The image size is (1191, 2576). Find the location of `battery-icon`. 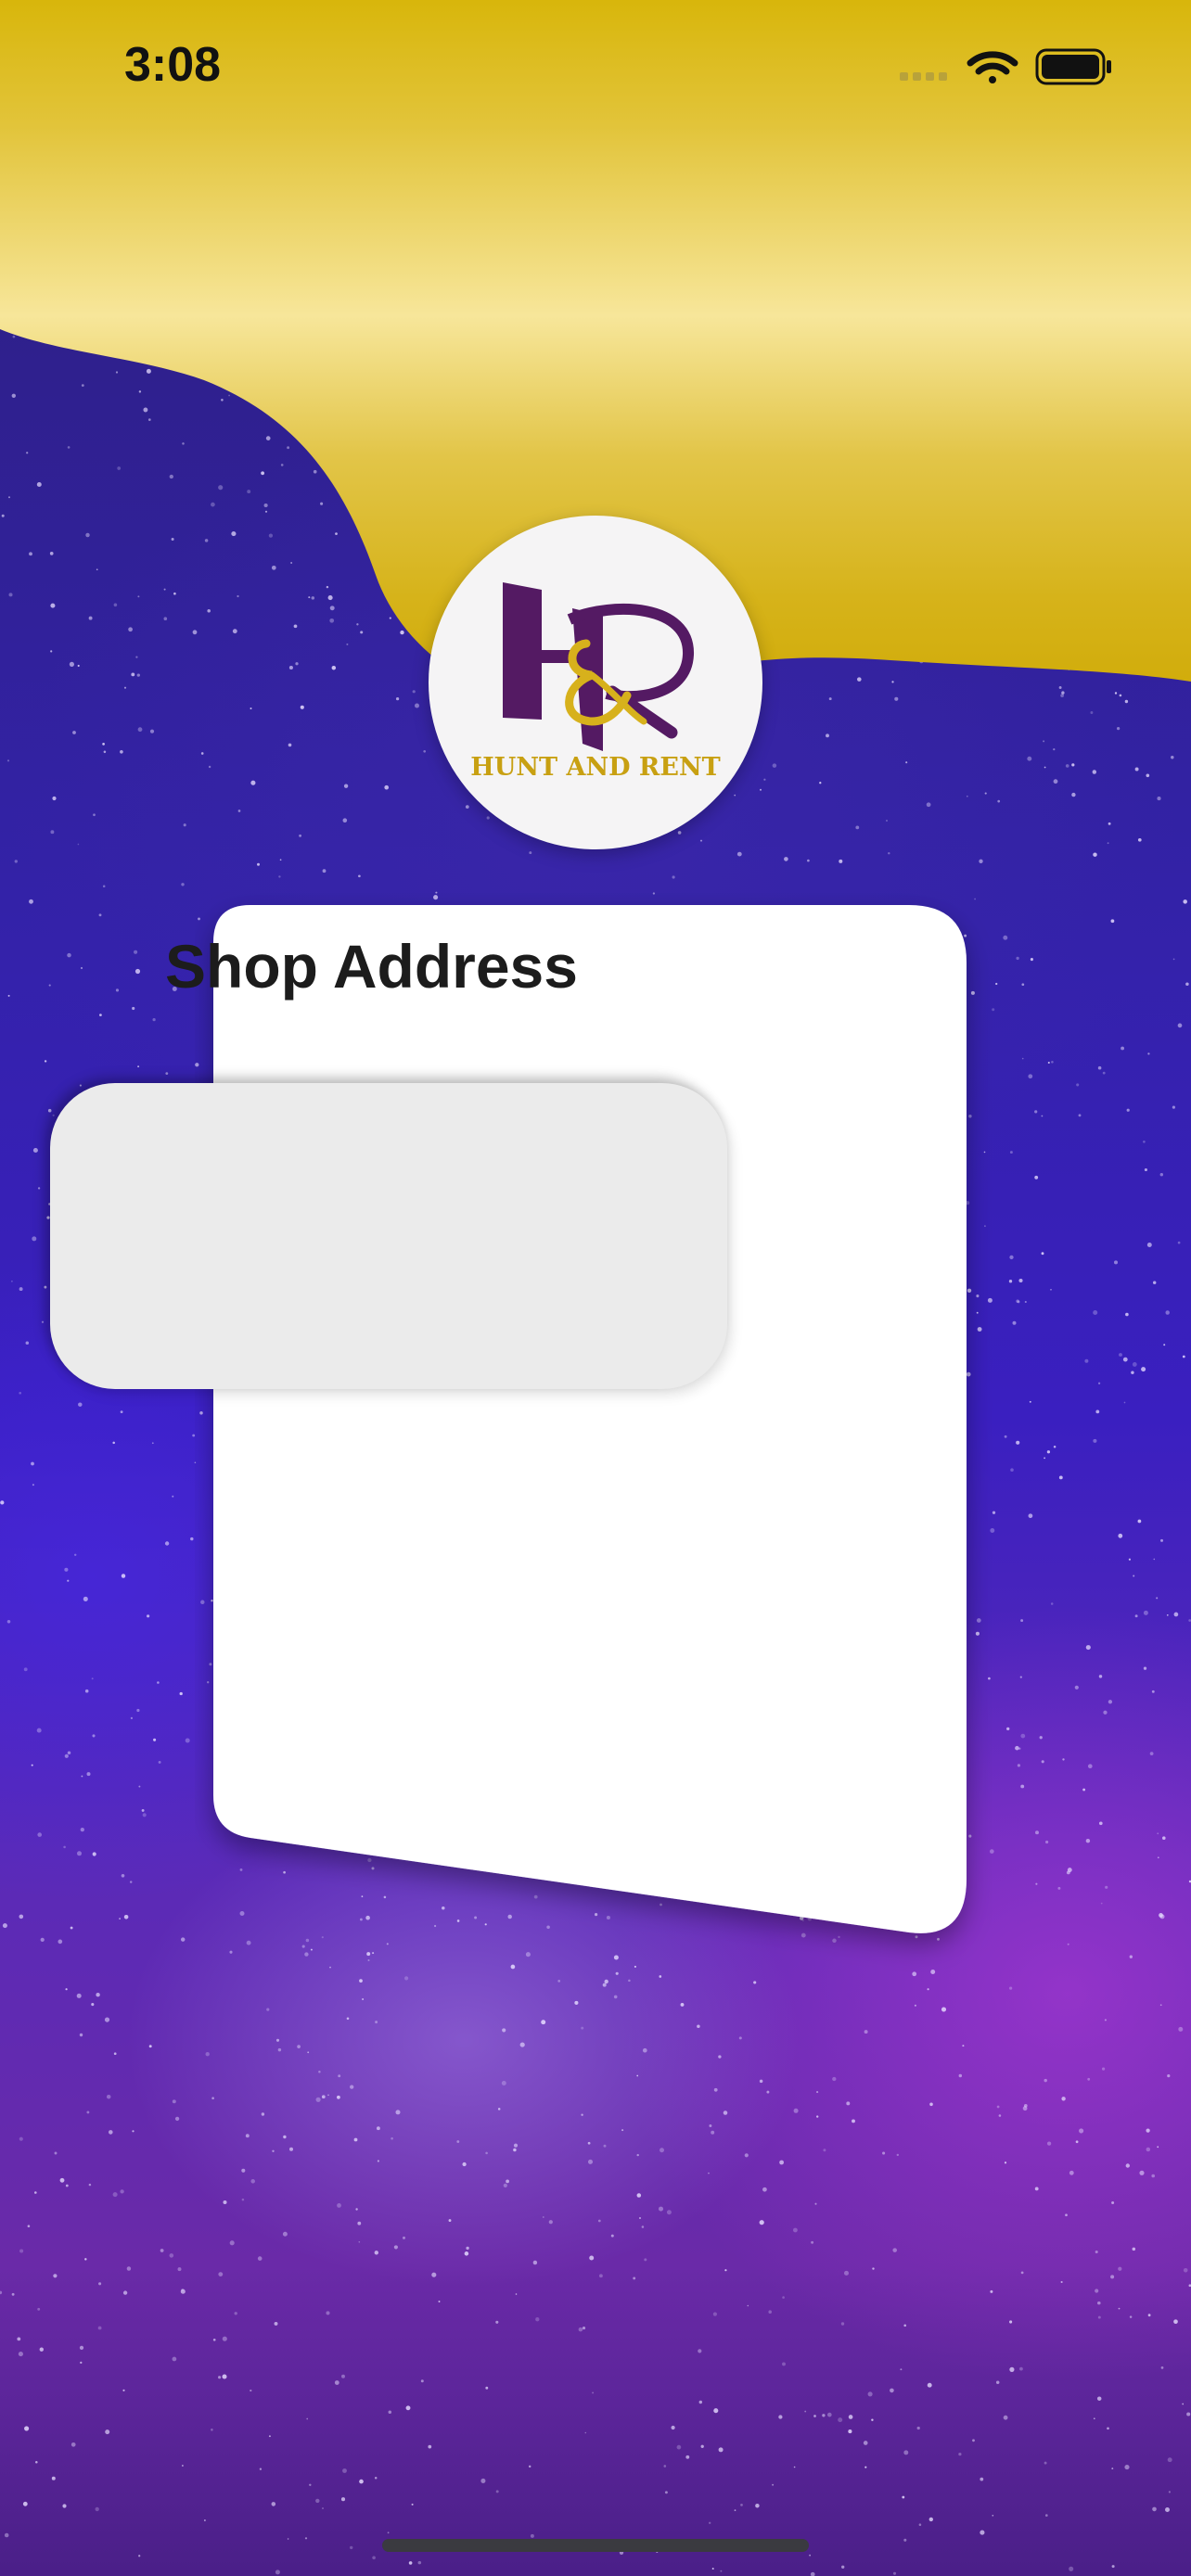

battery-icon is located at coordinates (1073, 66).